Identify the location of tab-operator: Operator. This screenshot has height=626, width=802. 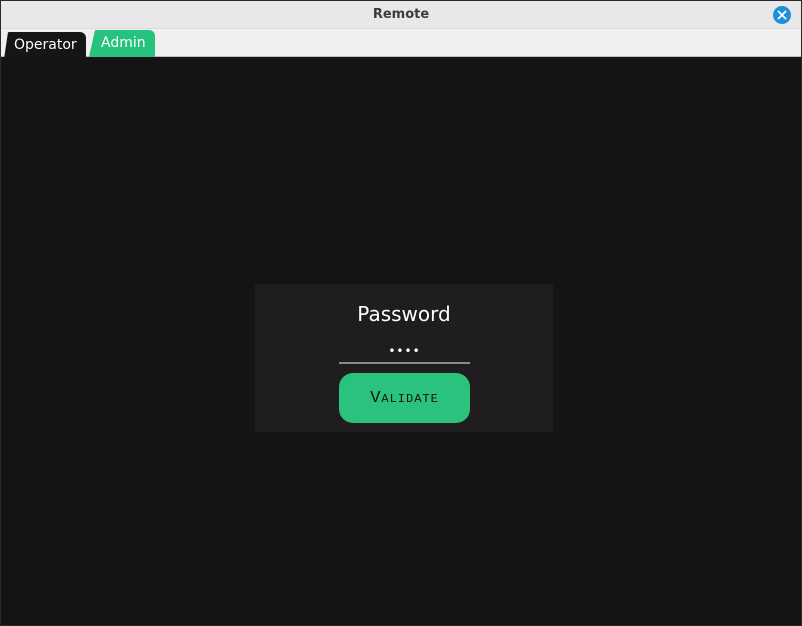
(45, 45).